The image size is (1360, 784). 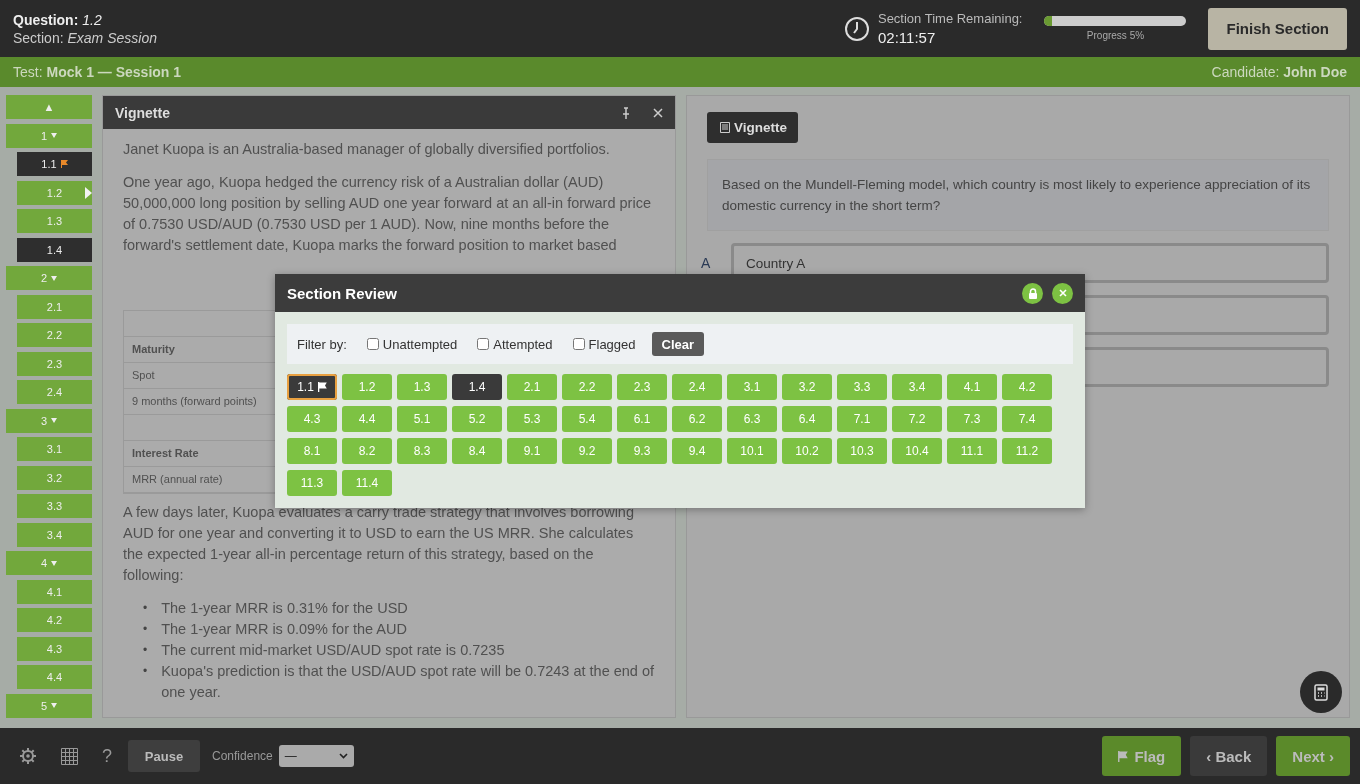 What do you see at coordinates (54, 306) in the screenshot?
I see `question-item: 2.1` at bounding box center [54, 306].